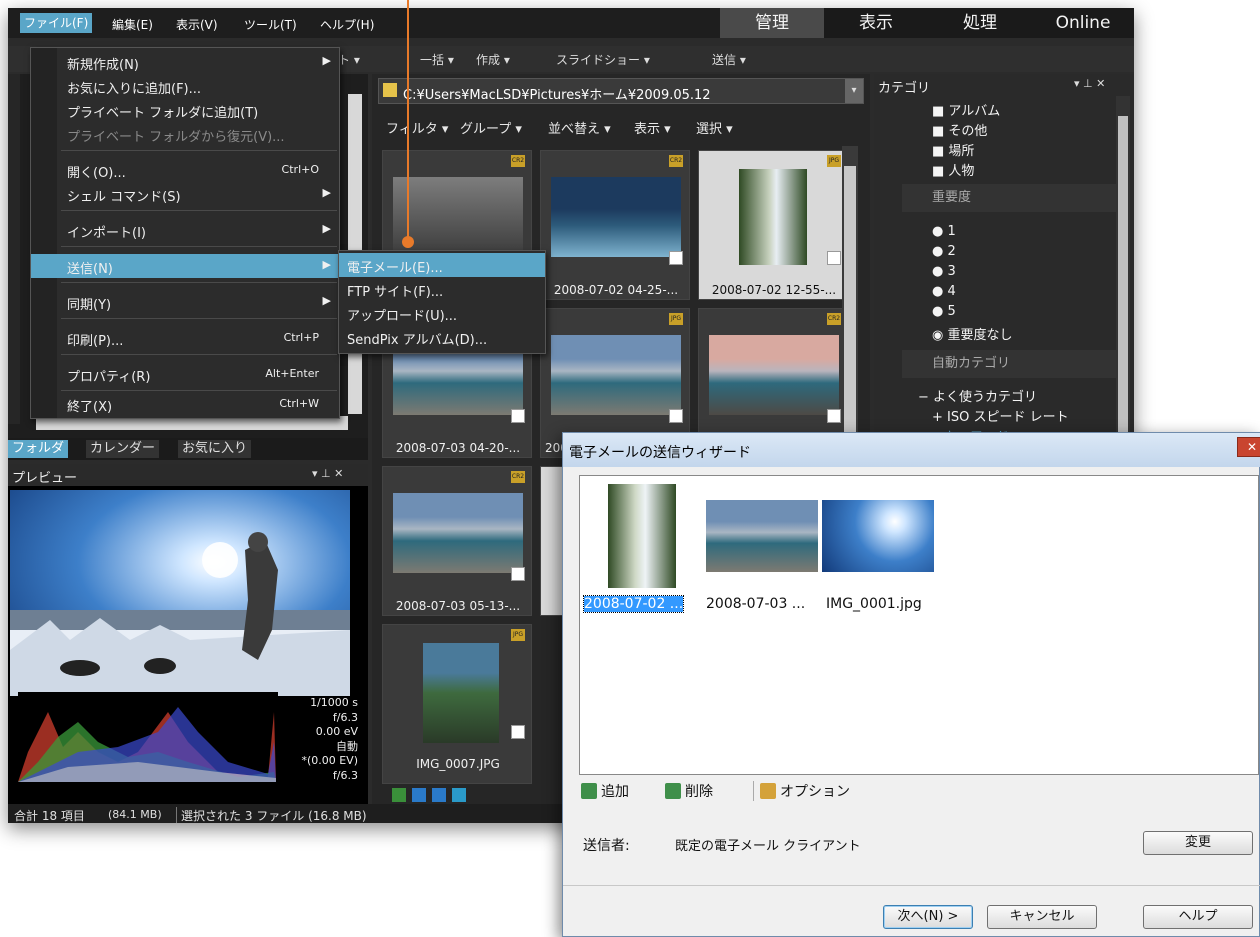 The height and width of the screenshot is (937, 1260). I want to click on path-text: C:¥Users¥MacLSD¥Pictures¥ホーム¥2009.05.12, so click(557, 95).